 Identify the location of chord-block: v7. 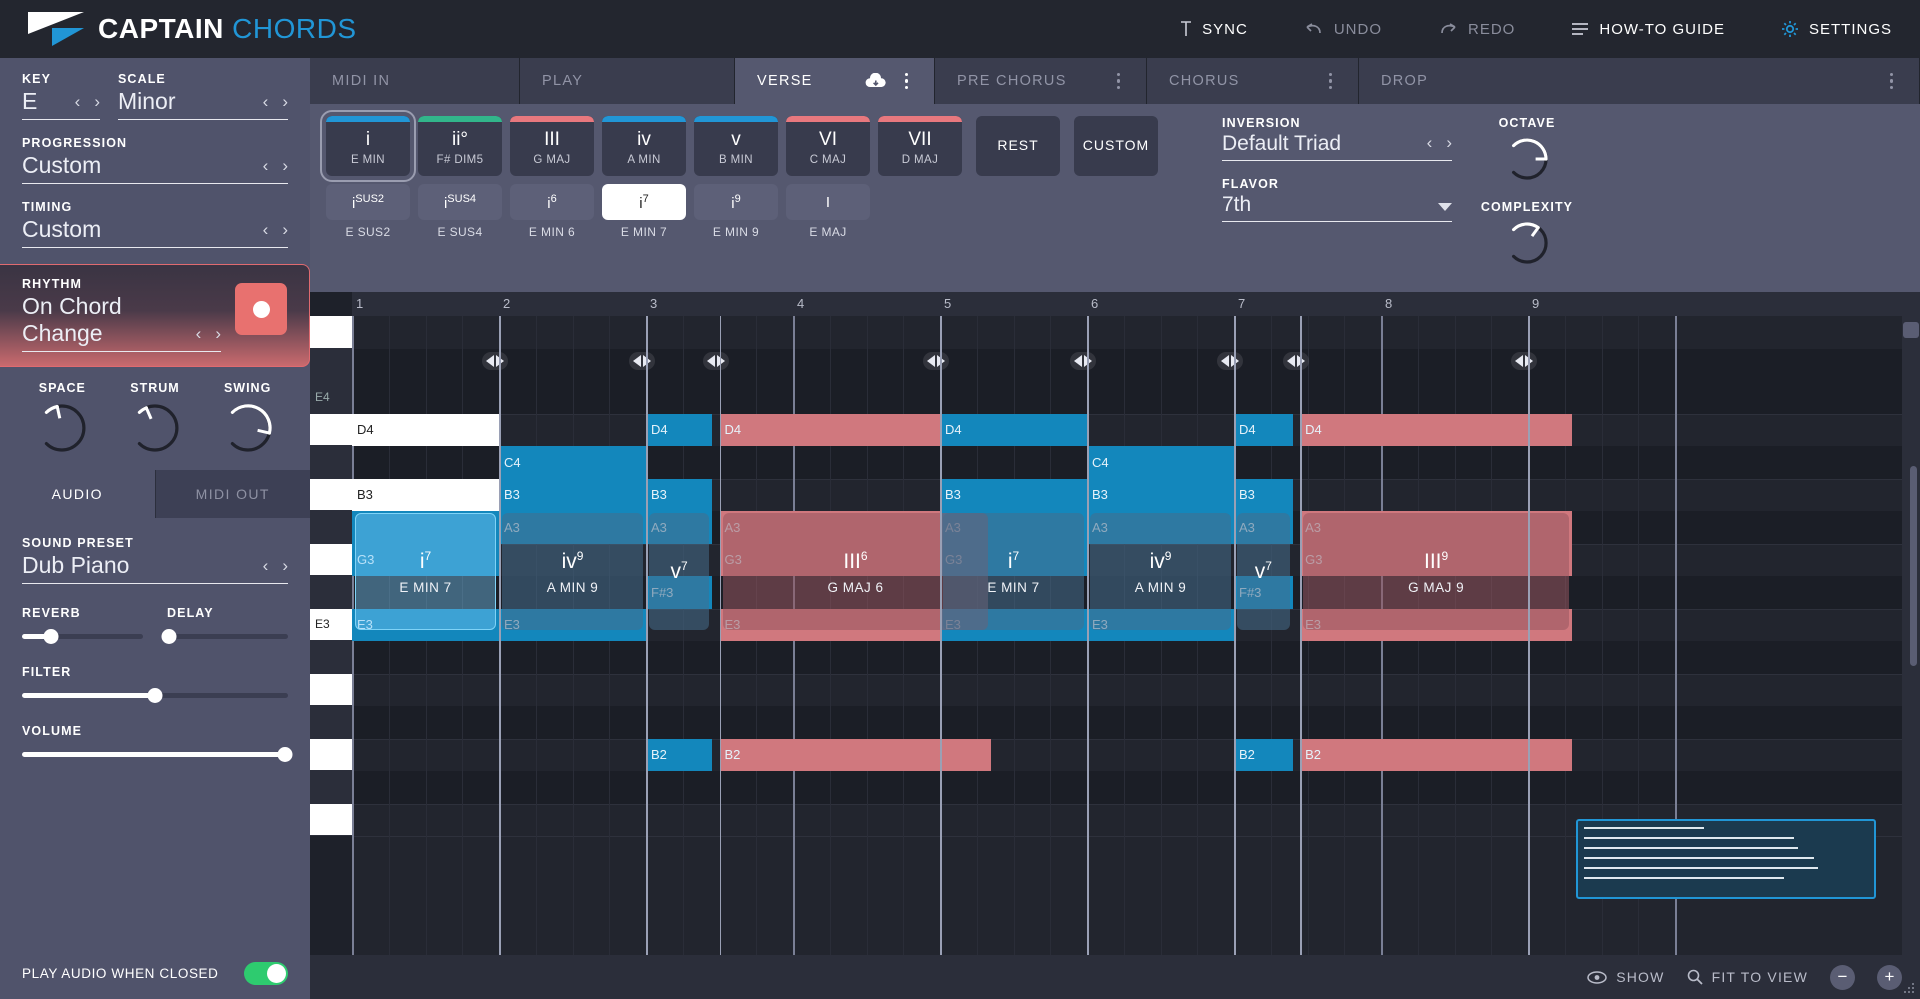
(679, 571).